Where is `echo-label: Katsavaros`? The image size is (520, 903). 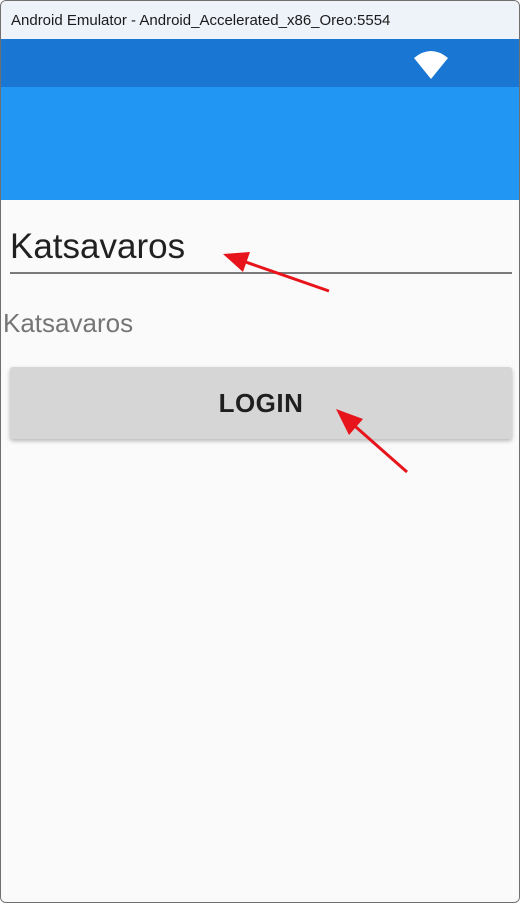
echo-label: Katsavaros is located at coordinates (68, 323).